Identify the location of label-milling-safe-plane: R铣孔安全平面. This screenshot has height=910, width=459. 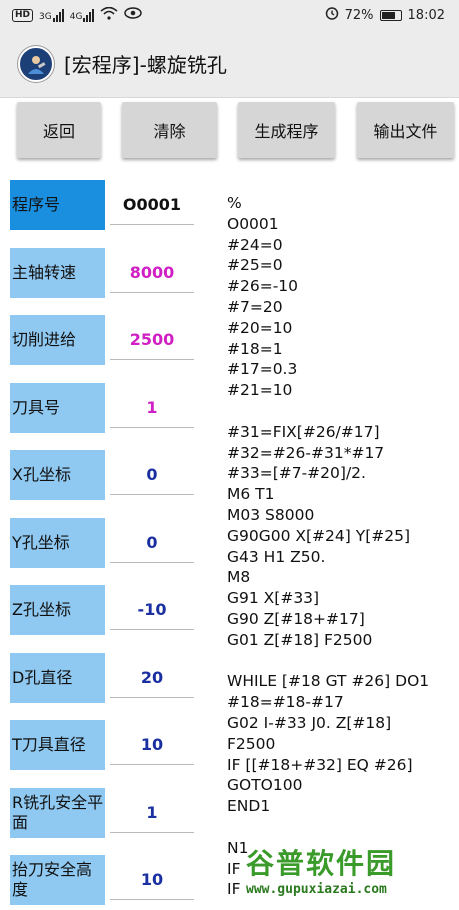
(57, 813).